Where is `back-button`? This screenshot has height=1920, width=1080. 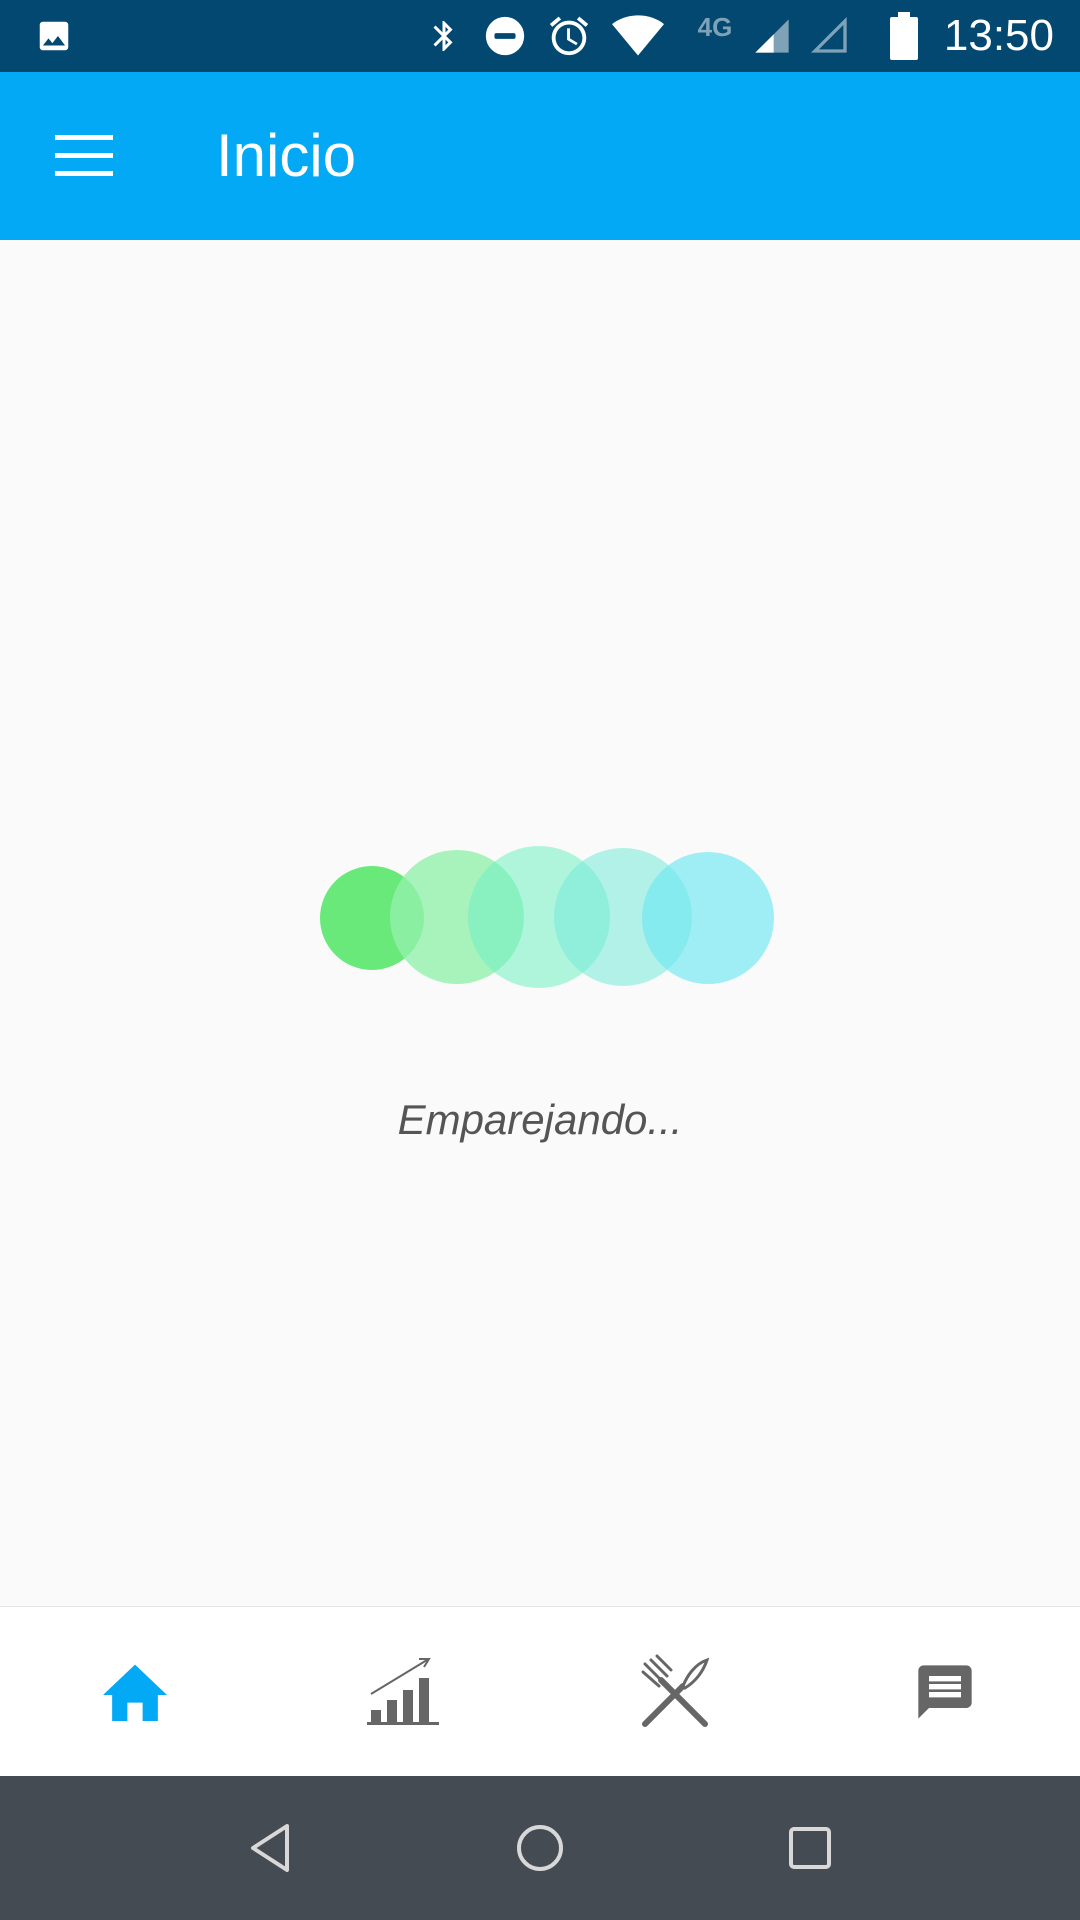 back-button is located at coordinates (270, 1848).